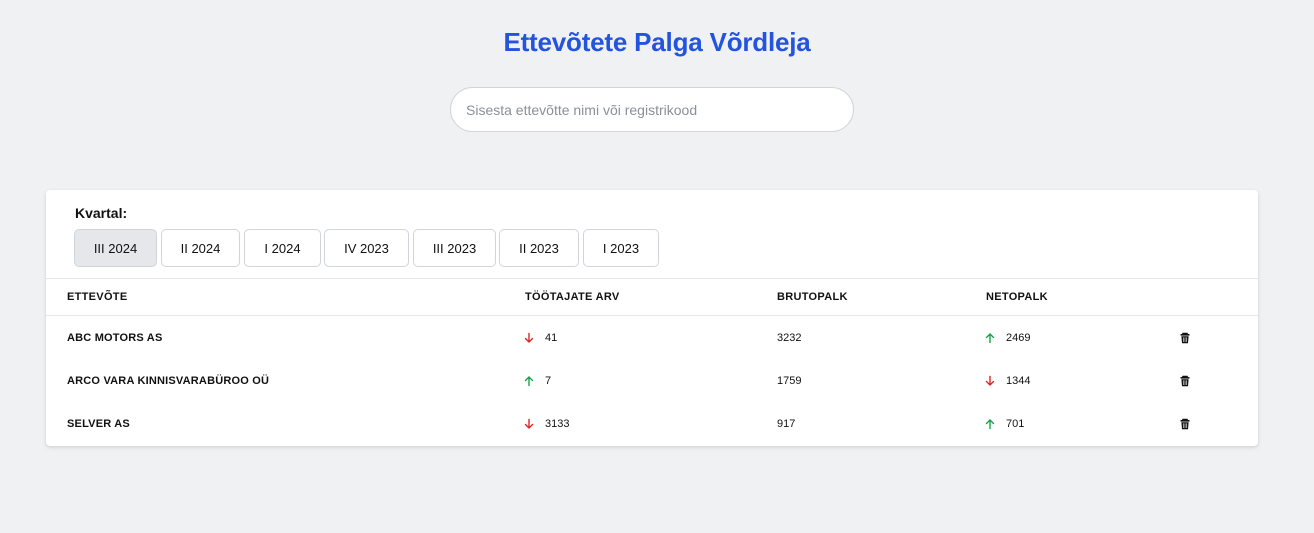 The image size is (1314, 533). Describe the element at coordinates (115, 337) in the screenshot. I see `company-name: ABC MOTORS AS` at that location.